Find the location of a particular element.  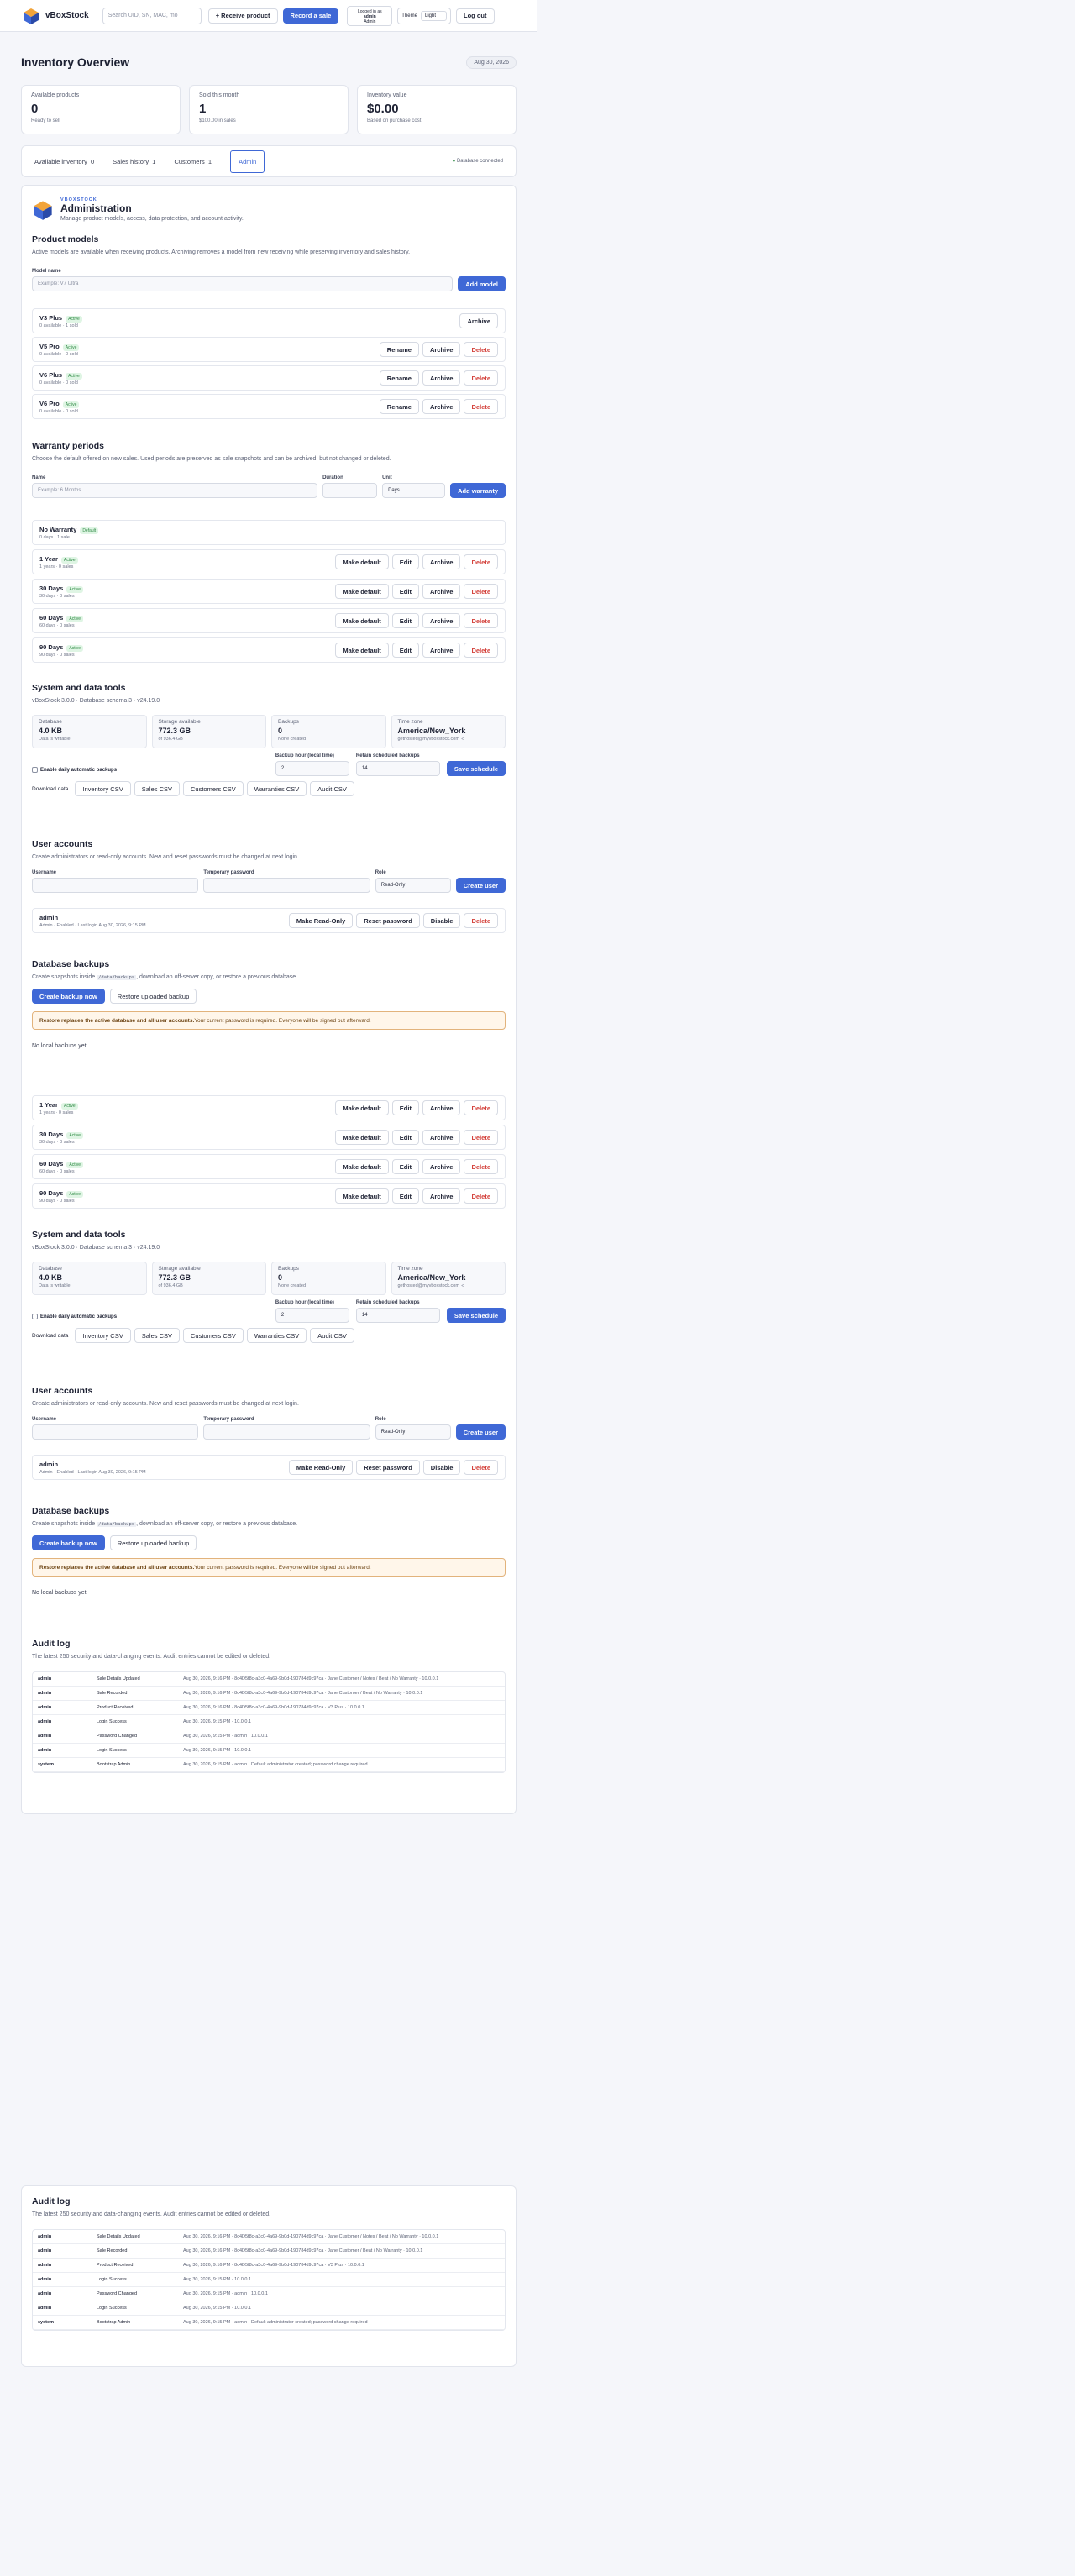

tab-admin: Admin is located at coordinates (247, 161).